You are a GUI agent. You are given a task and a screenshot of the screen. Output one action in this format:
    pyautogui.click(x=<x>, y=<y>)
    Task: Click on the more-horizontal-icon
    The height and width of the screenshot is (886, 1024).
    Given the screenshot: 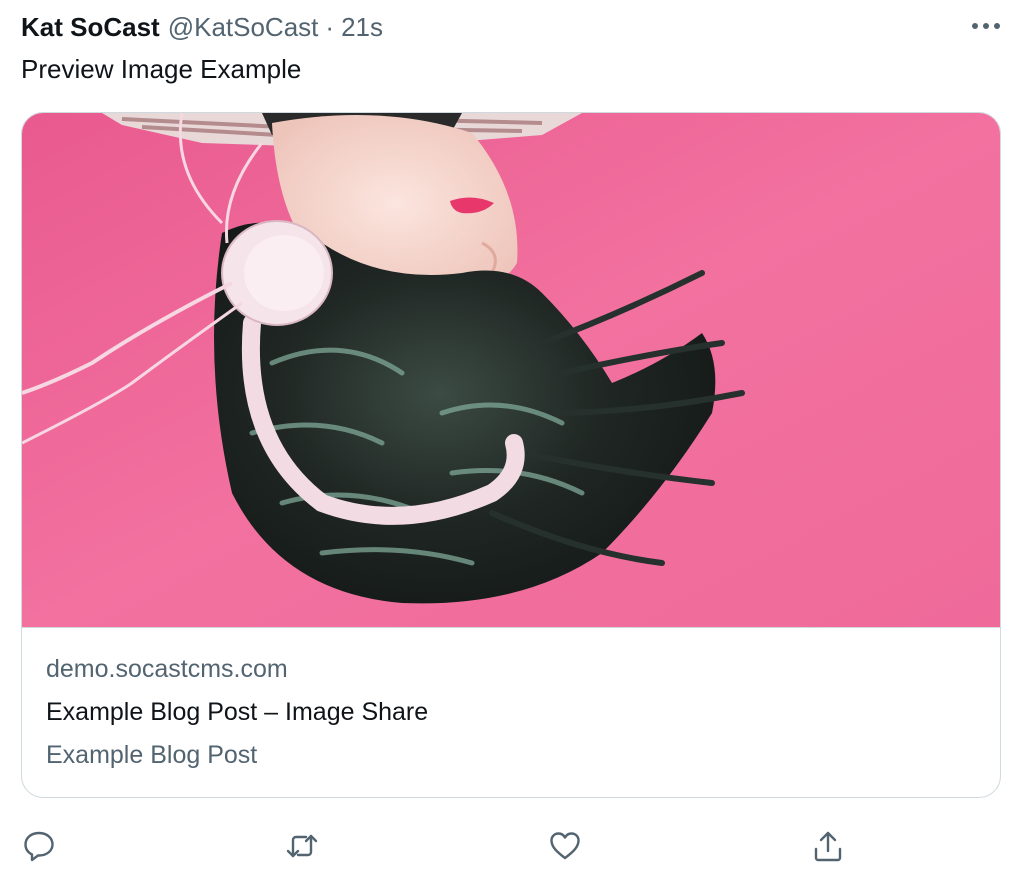 What is the action you would take?
    pyautogui.click(x=986, y=26)
    